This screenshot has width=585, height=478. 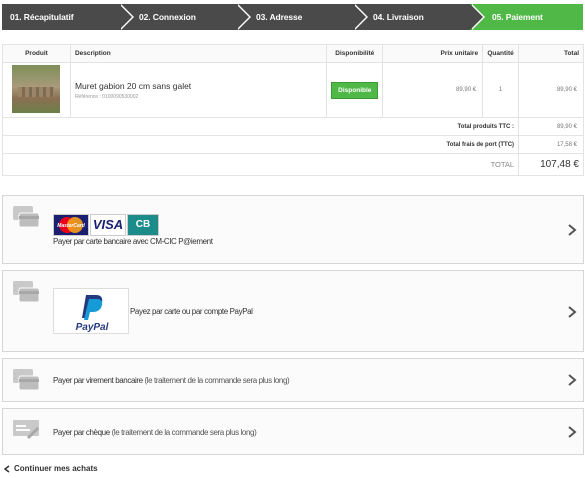 I want to click on mastercard-logo: MasterCard, so click(x=71, y=225).